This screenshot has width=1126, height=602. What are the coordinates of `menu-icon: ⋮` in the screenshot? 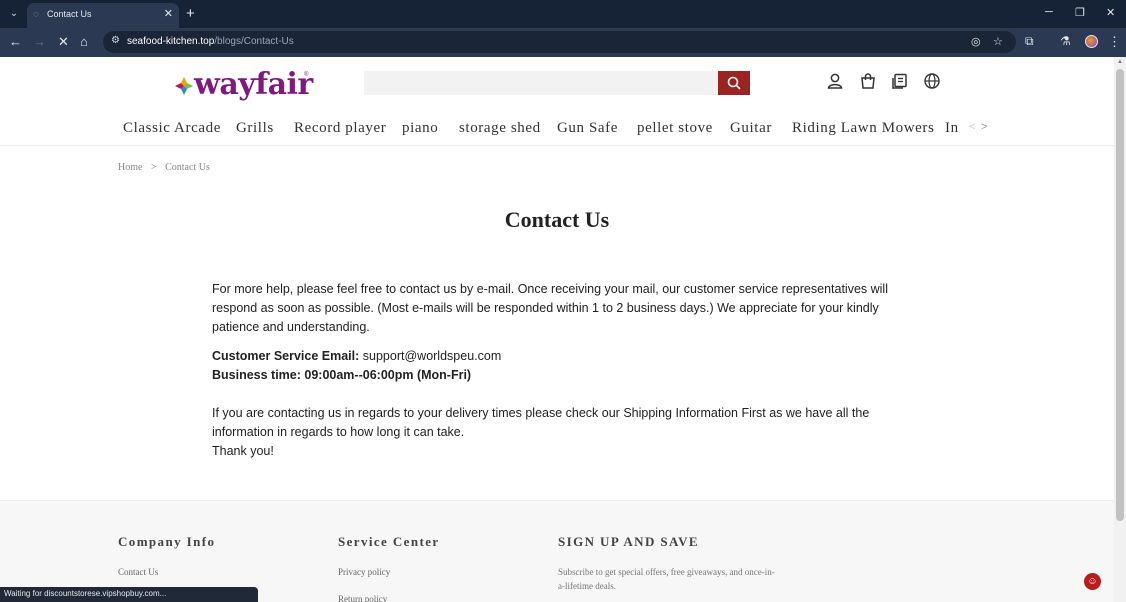 It's located at (1114, 42).